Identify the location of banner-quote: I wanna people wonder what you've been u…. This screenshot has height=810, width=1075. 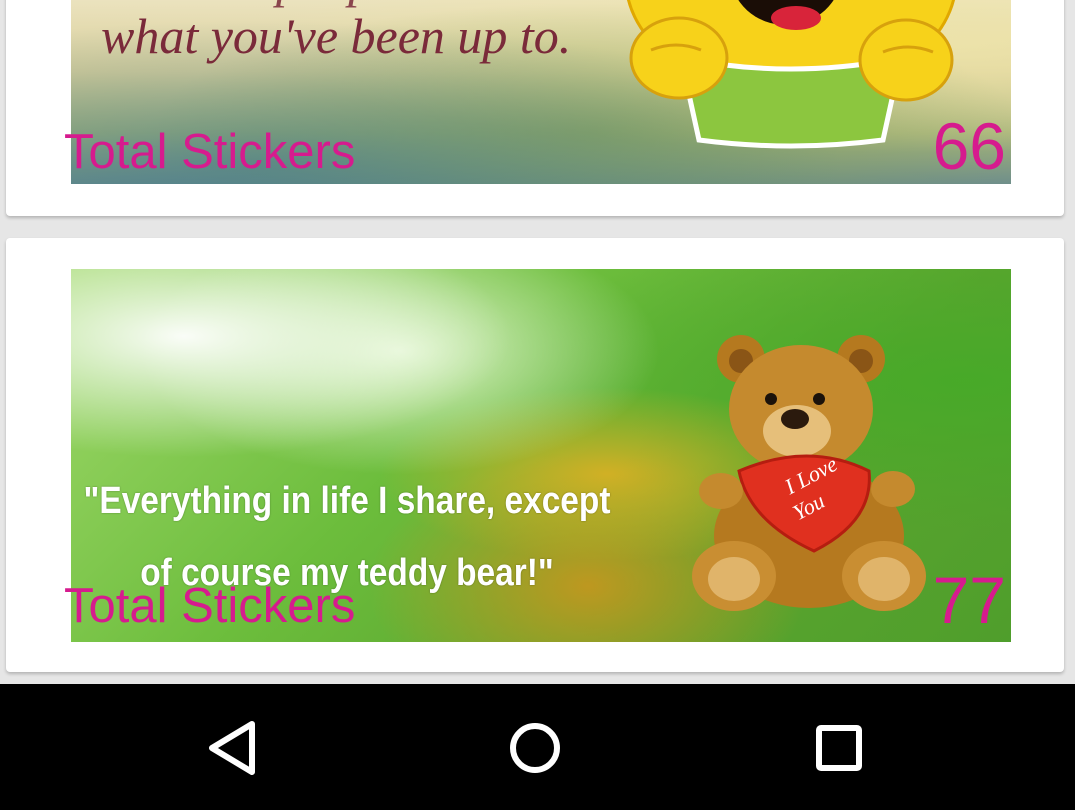
(371, 32).